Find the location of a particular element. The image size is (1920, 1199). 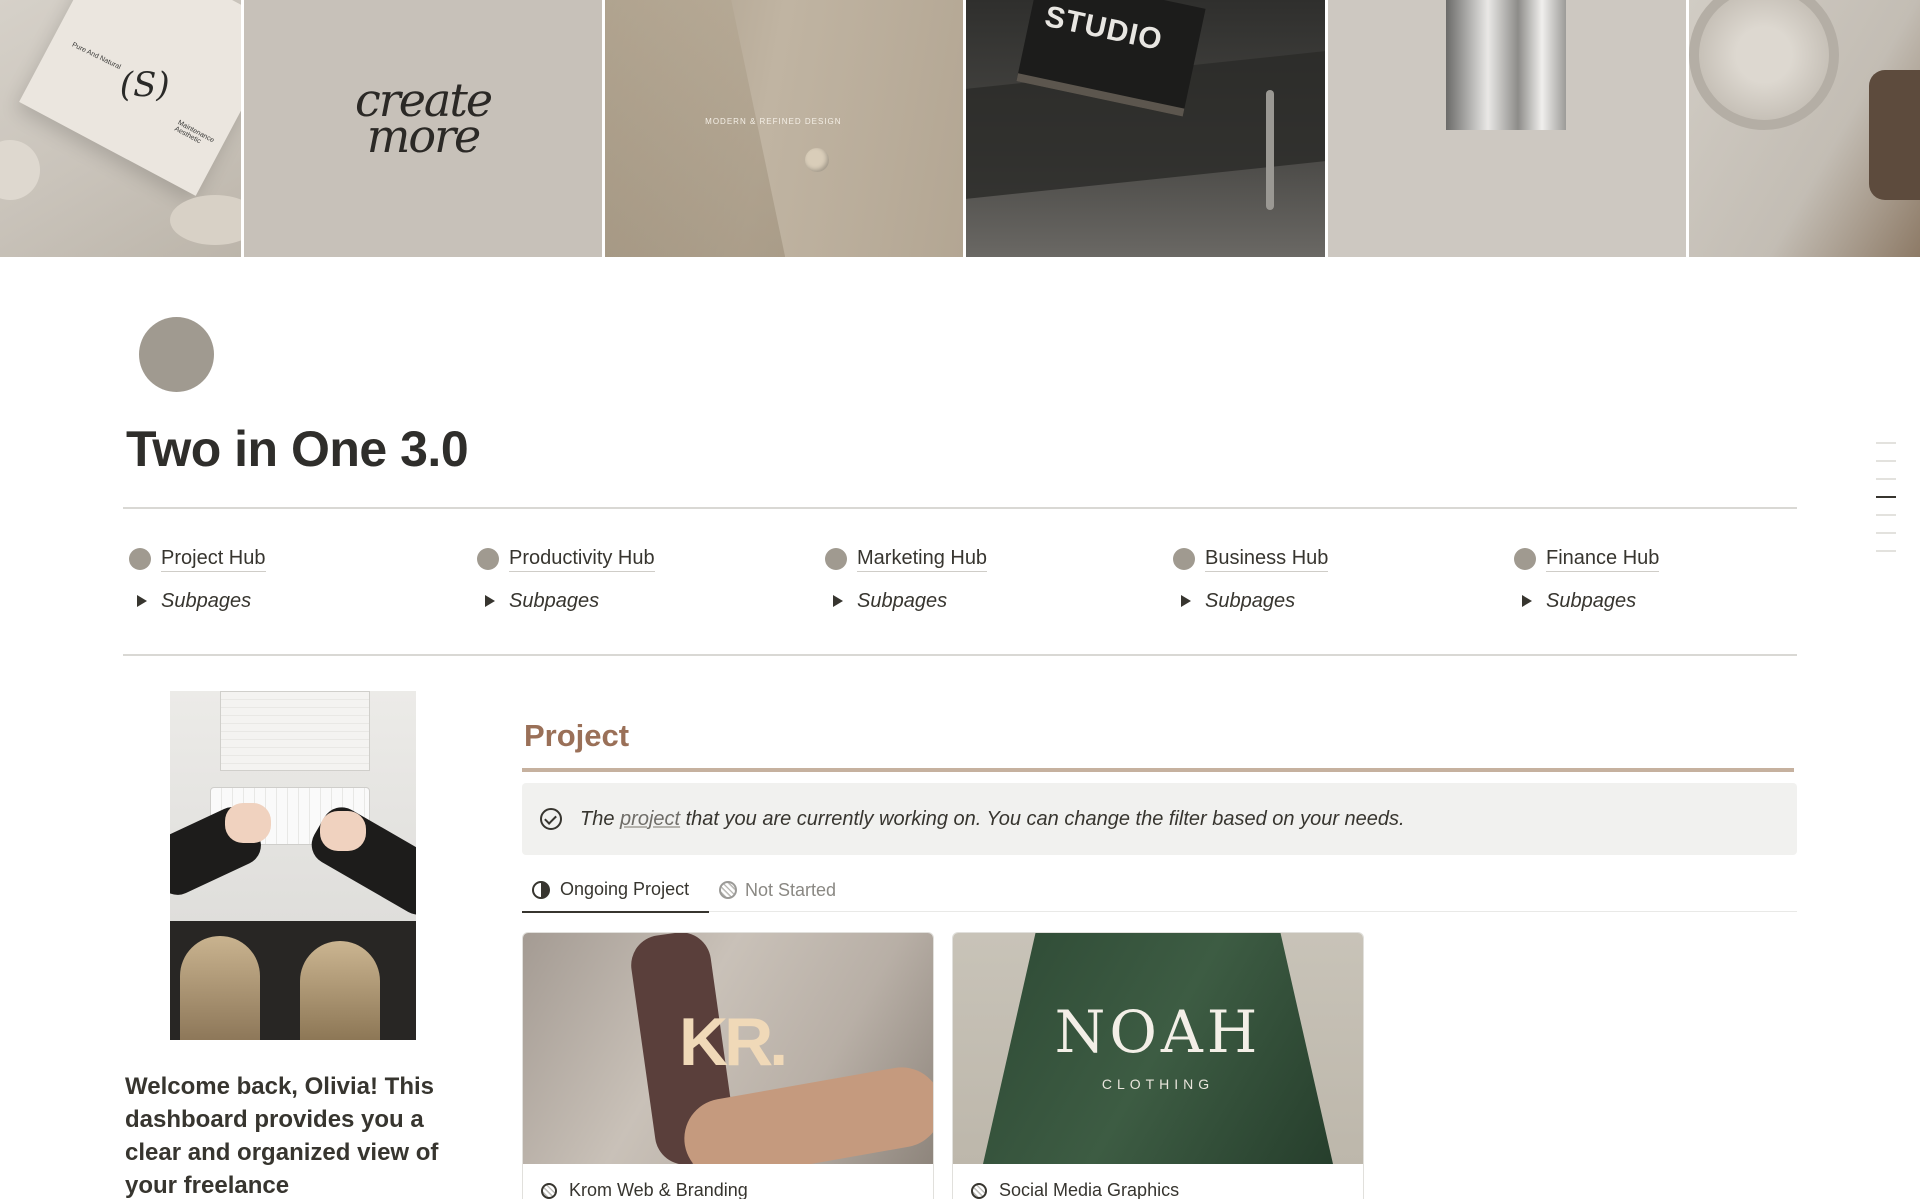

cover-blazer-lapel is located at coordinates (695, 128).